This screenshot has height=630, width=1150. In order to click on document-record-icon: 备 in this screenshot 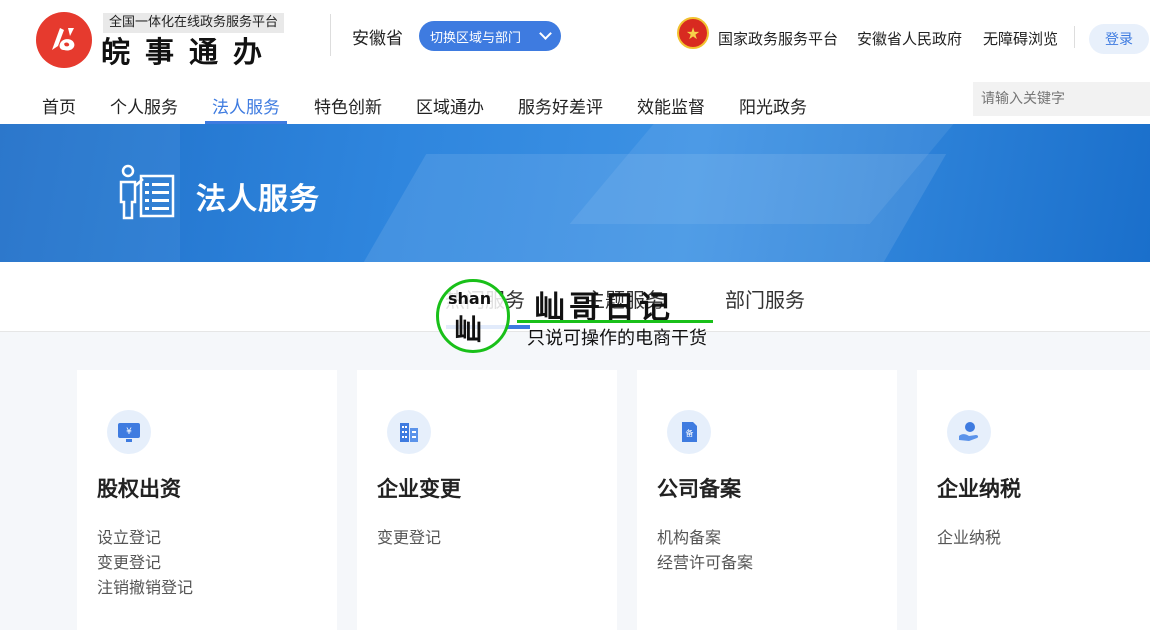, I will do `click(689, 432)`.